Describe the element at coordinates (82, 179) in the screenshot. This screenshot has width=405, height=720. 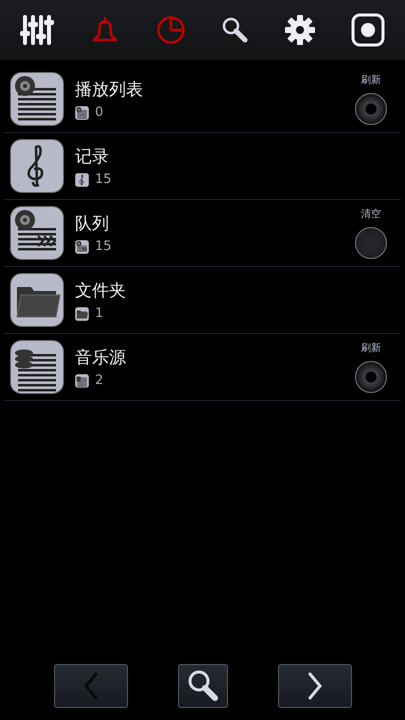
I see `small-treble-clef-icon` at that location.